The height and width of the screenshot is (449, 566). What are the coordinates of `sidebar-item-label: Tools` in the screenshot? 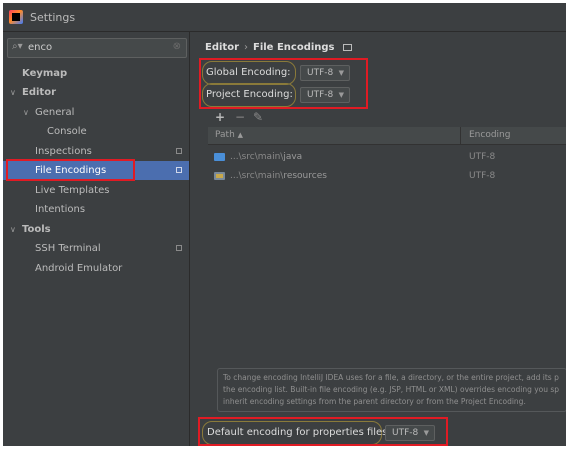 It's located at (36, 229).